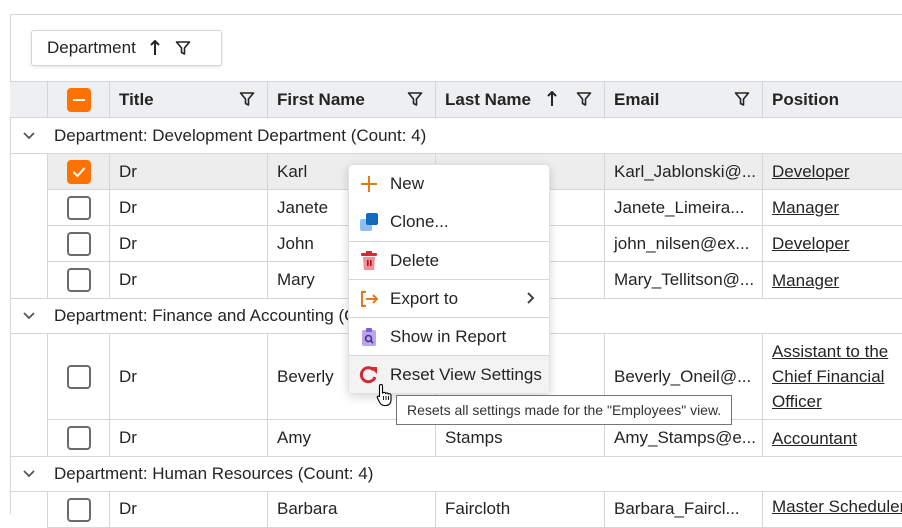 The width and height of the screenshot is (902, 528). I want to click on report-icon, so click(369, 337).